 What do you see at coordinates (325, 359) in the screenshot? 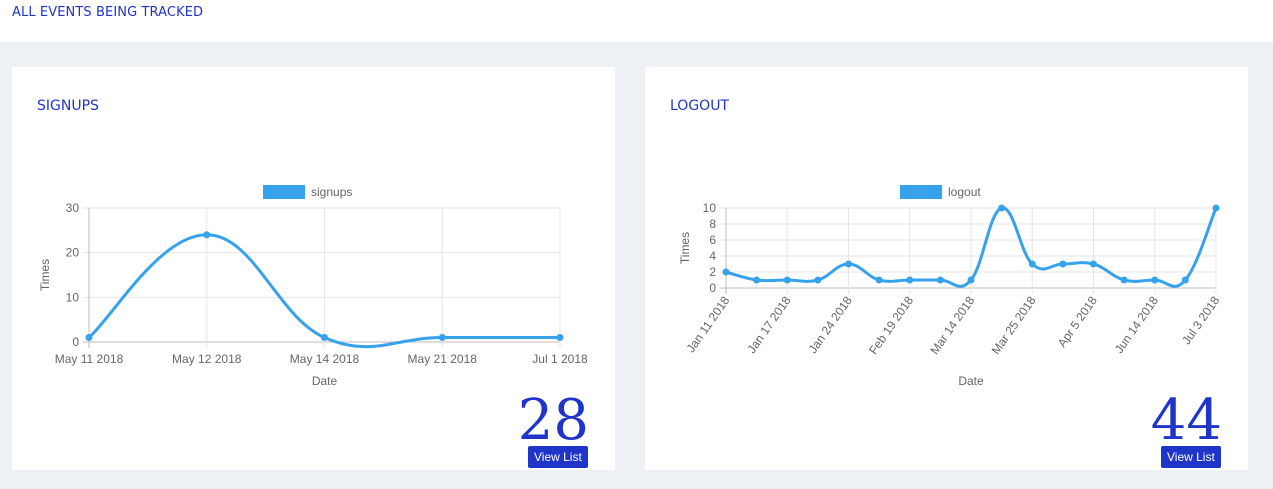
I see `x-tick-label: May 14 2018` at bounding box center [325, 359].